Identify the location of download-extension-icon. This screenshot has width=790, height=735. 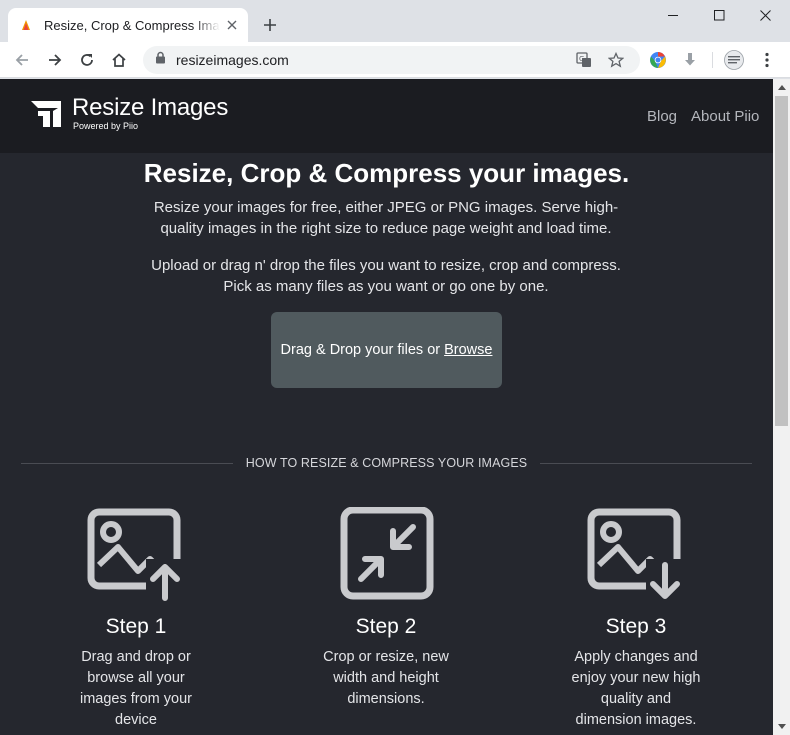
(690, 60).